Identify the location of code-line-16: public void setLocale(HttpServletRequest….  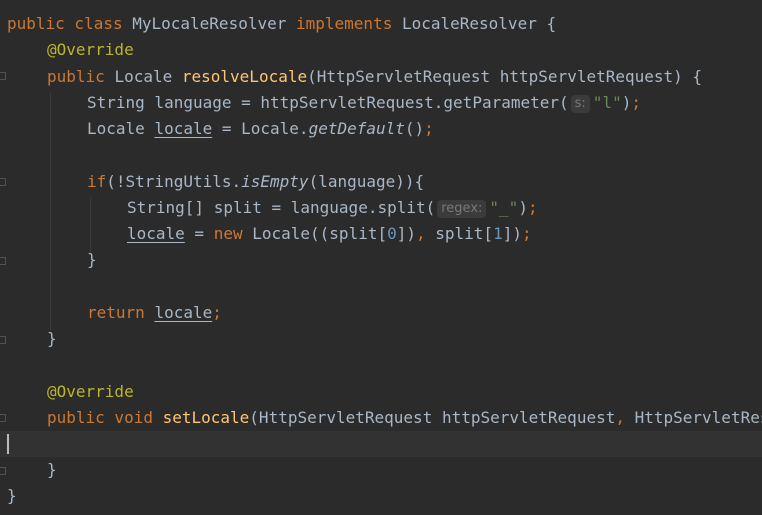
(384, 418).